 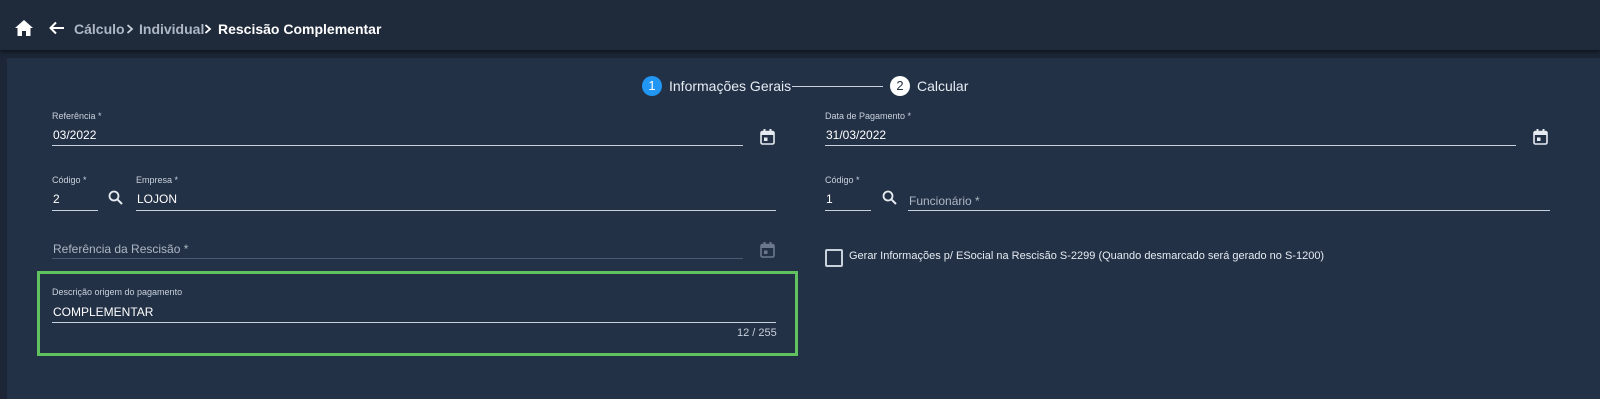 What do you see at coordinates (157, 180) in the screenshot?
I see `empresa-label: Empresa *` at bounding box center [157, 180].